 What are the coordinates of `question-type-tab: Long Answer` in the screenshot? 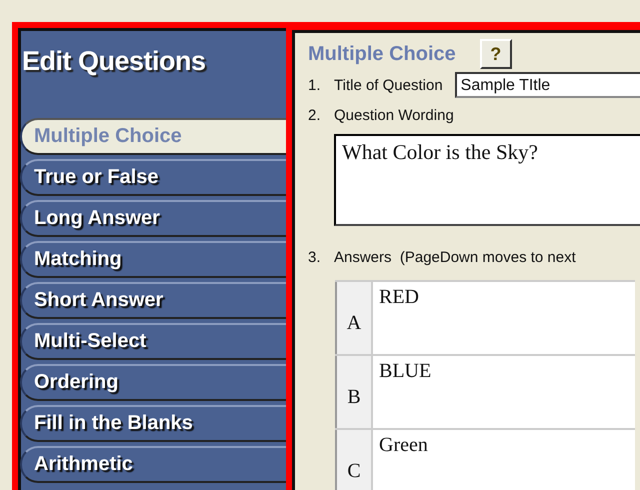 It's located at (153, 218).